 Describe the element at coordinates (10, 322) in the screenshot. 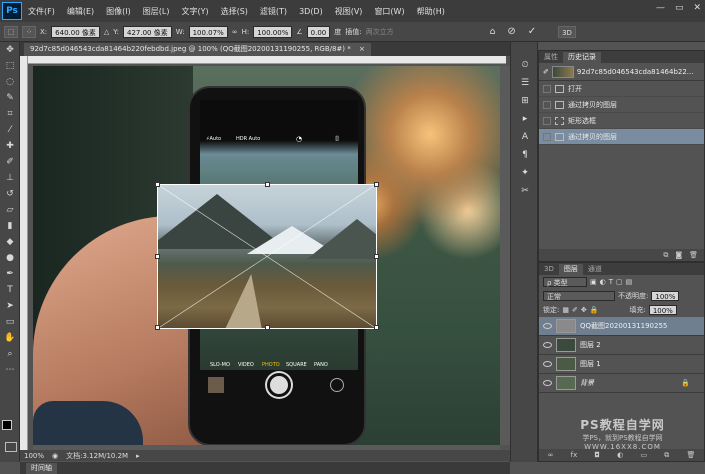

I see `shape-tool-icon: ▭` at that location.